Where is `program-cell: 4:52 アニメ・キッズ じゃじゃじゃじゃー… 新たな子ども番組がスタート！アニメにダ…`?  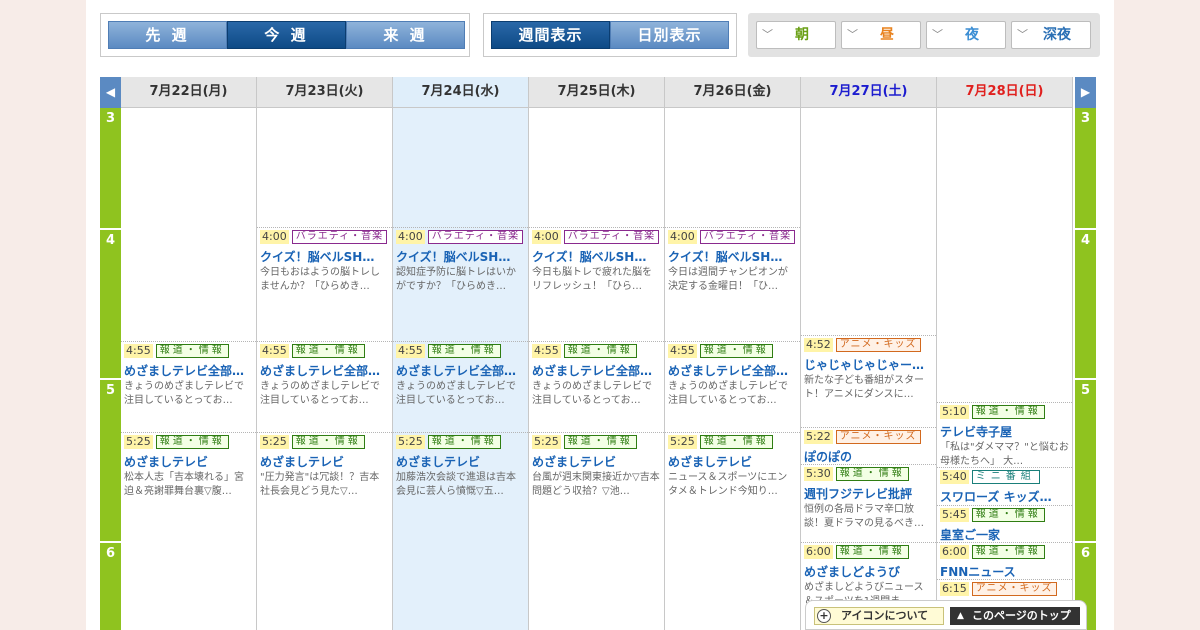
program-cell: 4:52 アニメ・キッズ じゃじゃじゃじゃー… 新たな子ども番組がスタート！アニメにダ… is located at coordinates (868, 381).